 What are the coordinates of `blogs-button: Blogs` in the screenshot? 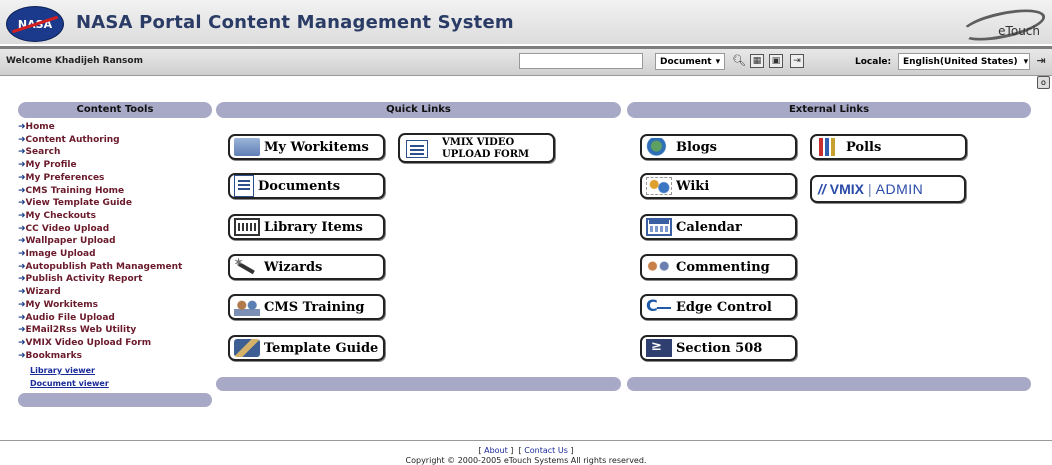 It's located at (718, 147).